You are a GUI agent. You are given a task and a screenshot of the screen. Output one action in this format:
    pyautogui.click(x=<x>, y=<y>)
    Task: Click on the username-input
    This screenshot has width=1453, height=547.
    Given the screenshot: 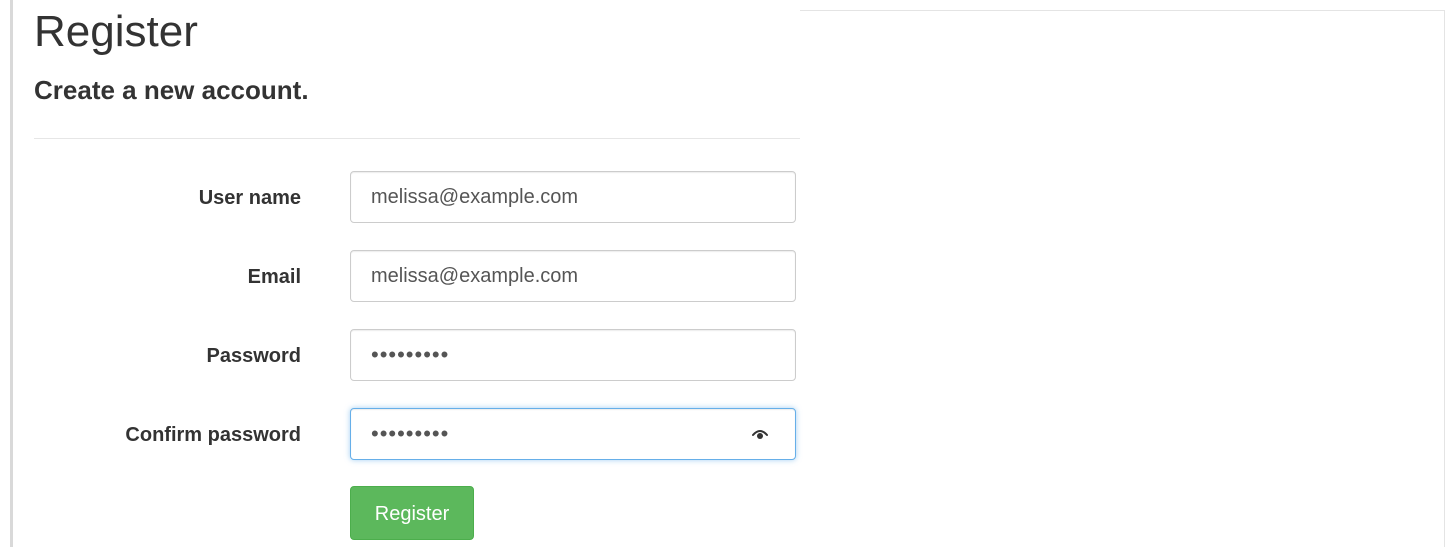 What is the action you would take?
    pyautogui.click(x=573, y=197)
    